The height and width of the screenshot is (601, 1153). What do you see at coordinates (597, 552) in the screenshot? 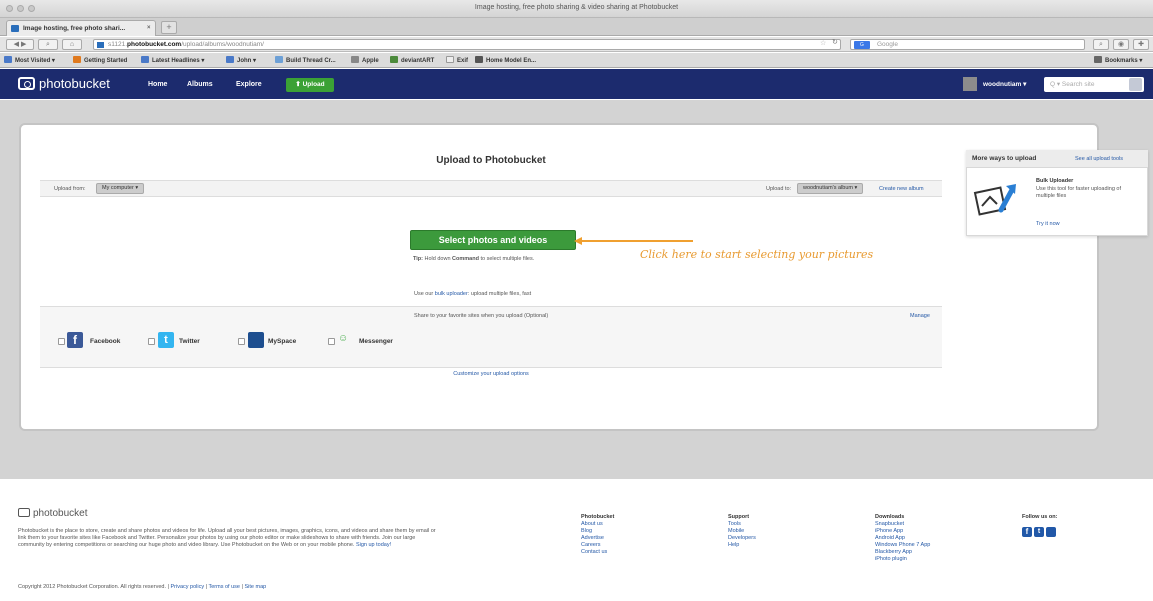
I see `footer-link: Contact us` at bounding box center [597, 552].